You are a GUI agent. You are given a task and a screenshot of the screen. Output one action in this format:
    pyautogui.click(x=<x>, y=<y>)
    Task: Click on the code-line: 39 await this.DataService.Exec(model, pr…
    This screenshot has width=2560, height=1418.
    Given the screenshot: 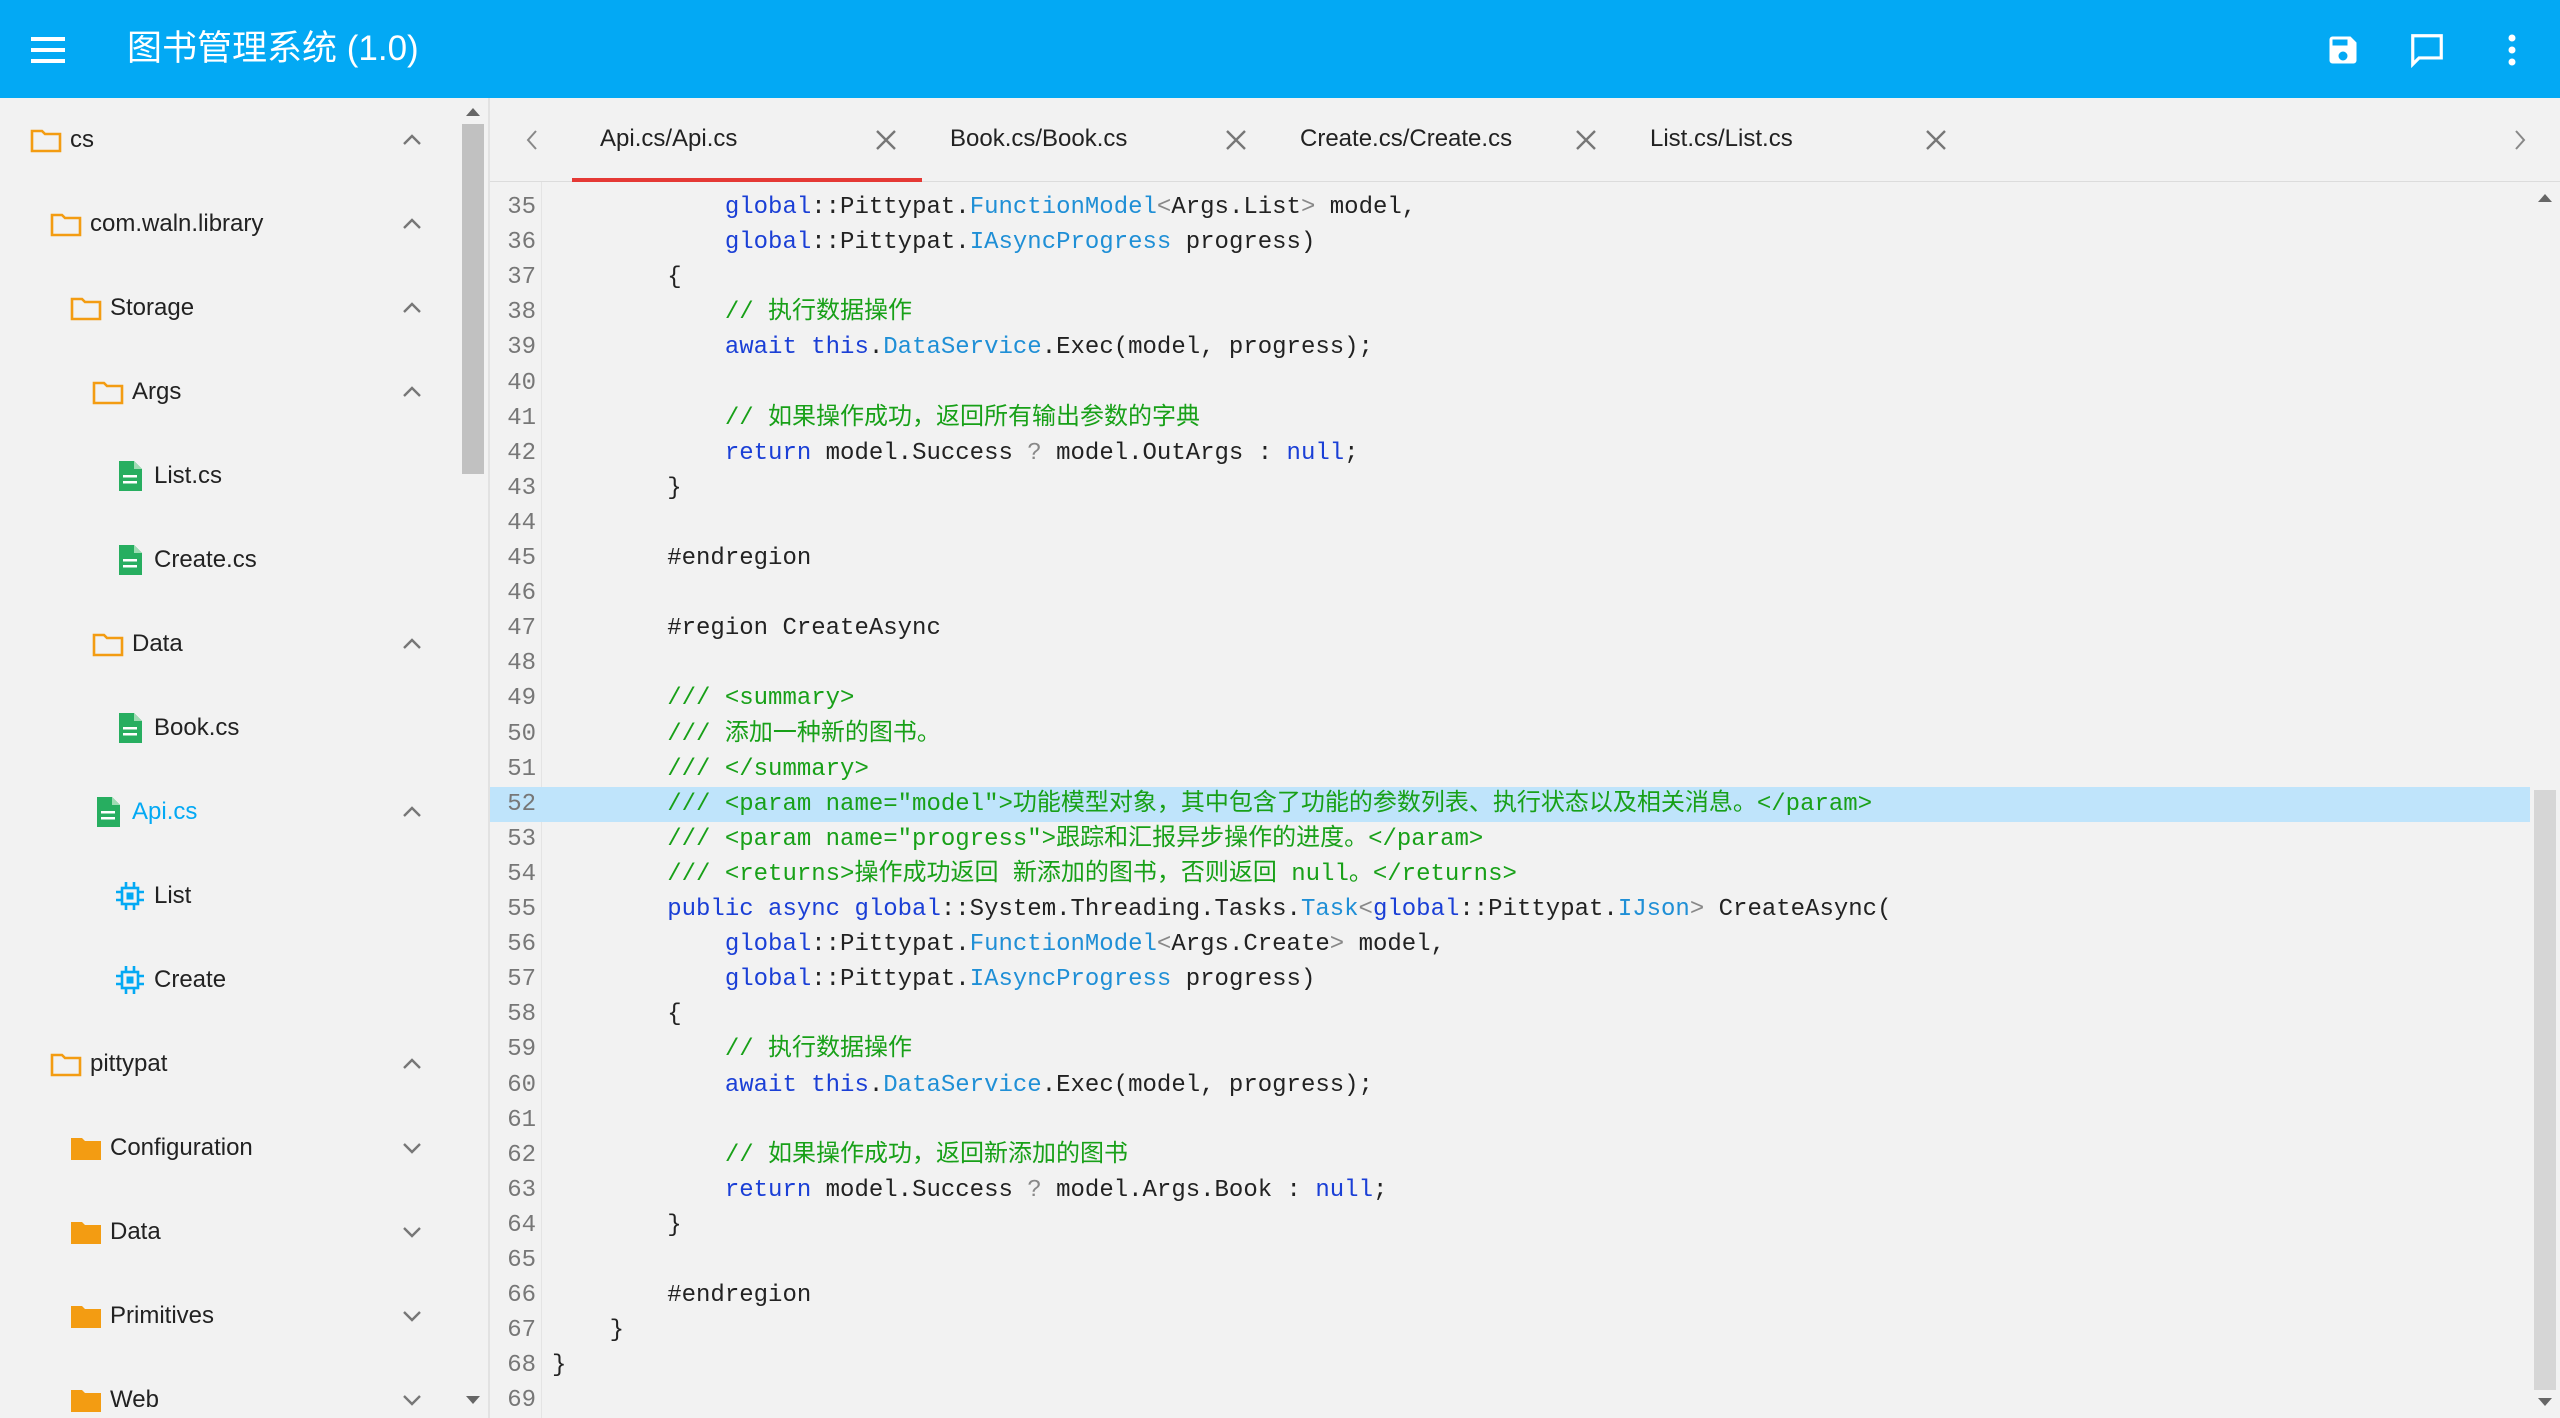 What is the action you would take?
    pyautogui.click(x=1510, y=347)
    